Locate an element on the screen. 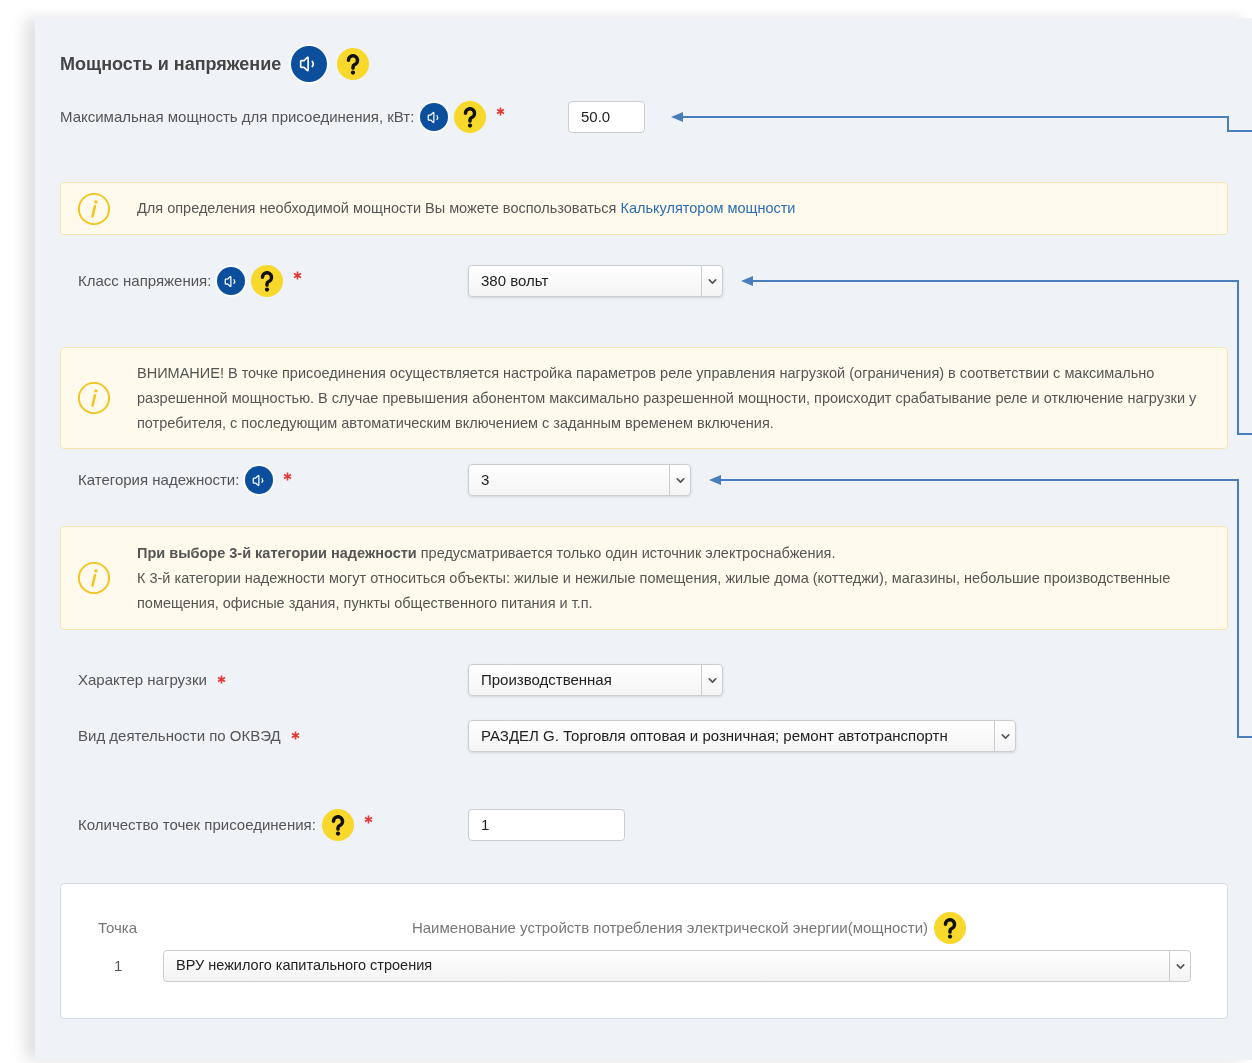 This screenshot has height=1063, width=1252. section-title: Мощность и напряжение is located at coordinates (171, 64).